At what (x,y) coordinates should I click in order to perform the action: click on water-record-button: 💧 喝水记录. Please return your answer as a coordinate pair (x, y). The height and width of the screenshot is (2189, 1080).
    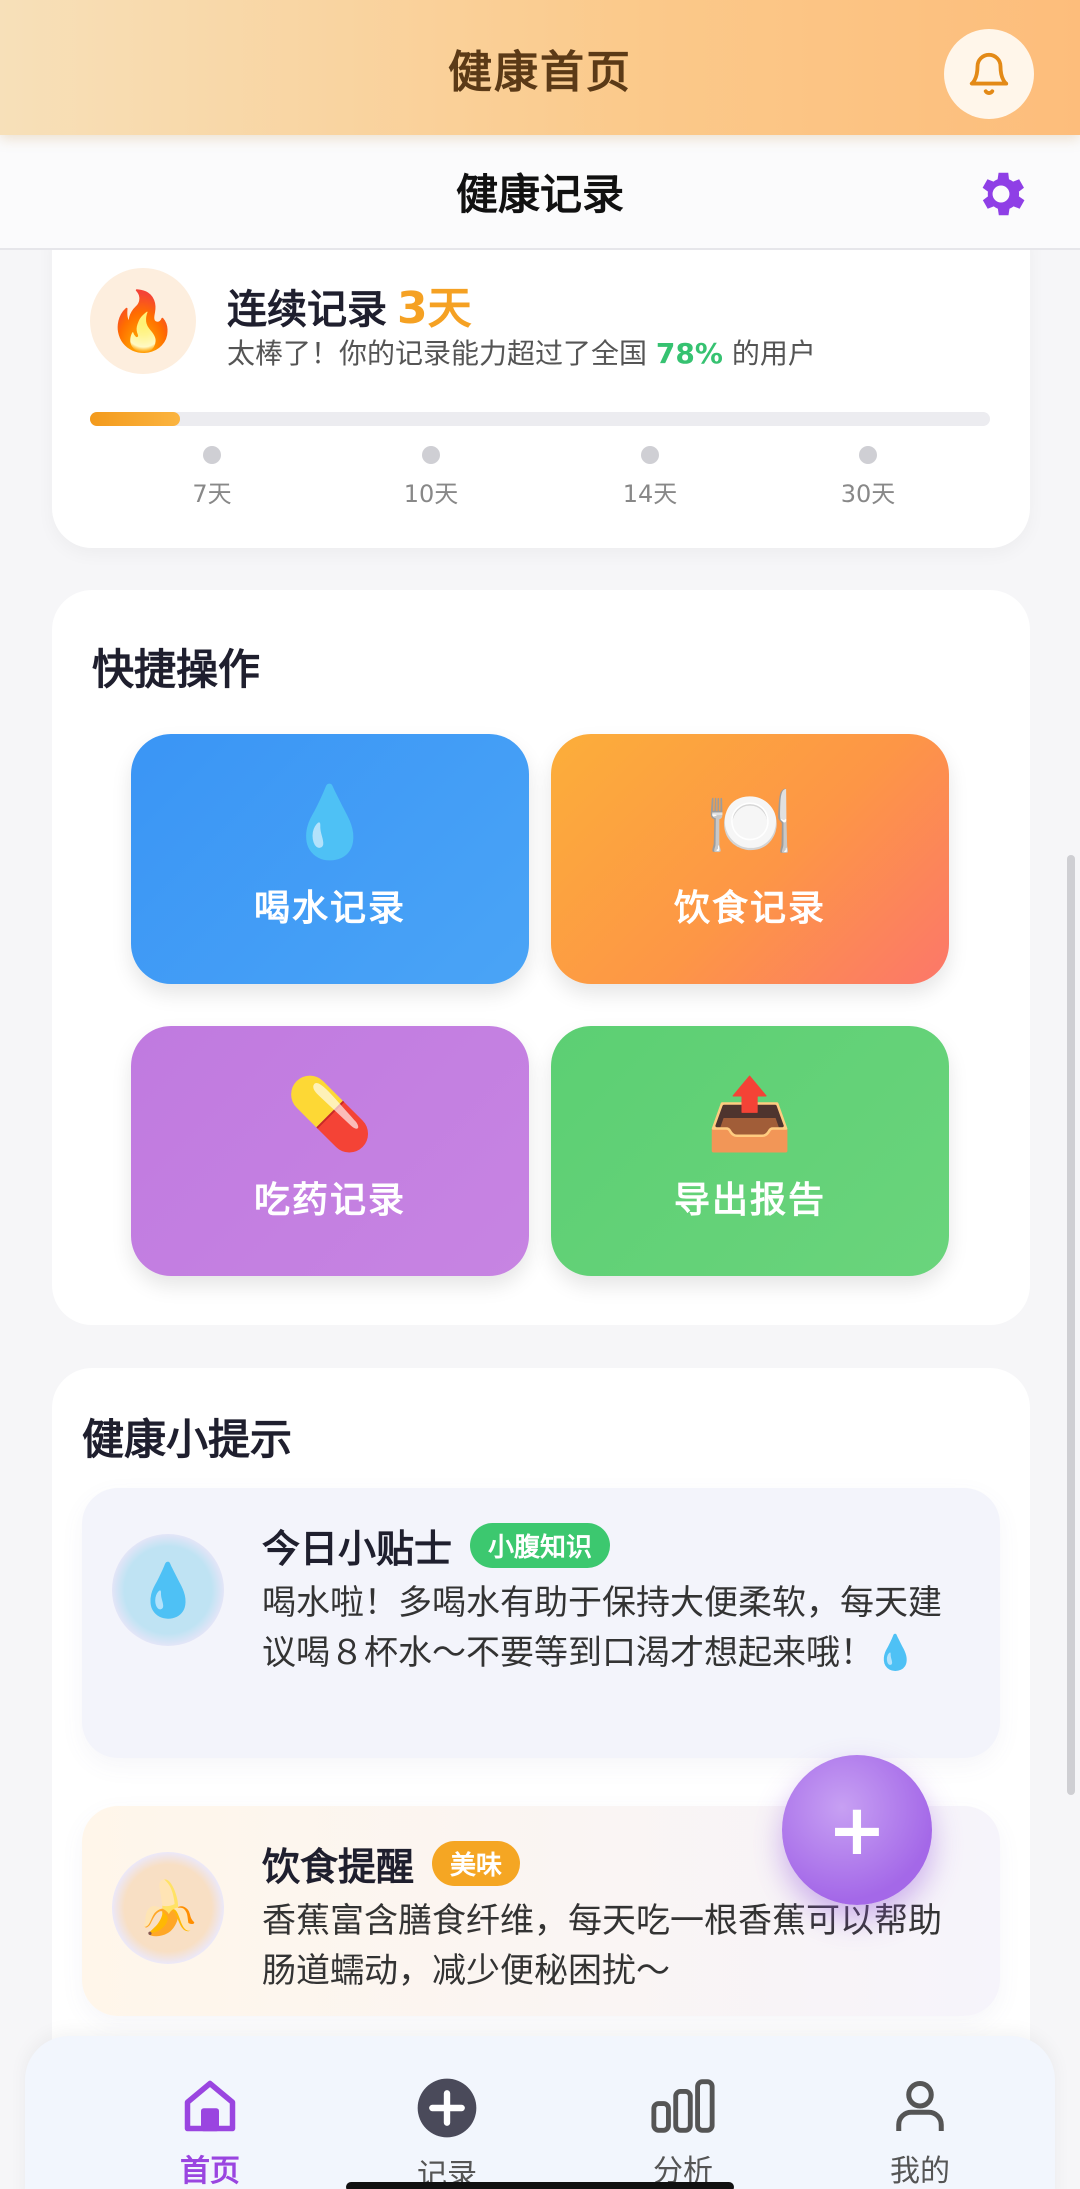
    Looking at the image, I should click on (330, 859).